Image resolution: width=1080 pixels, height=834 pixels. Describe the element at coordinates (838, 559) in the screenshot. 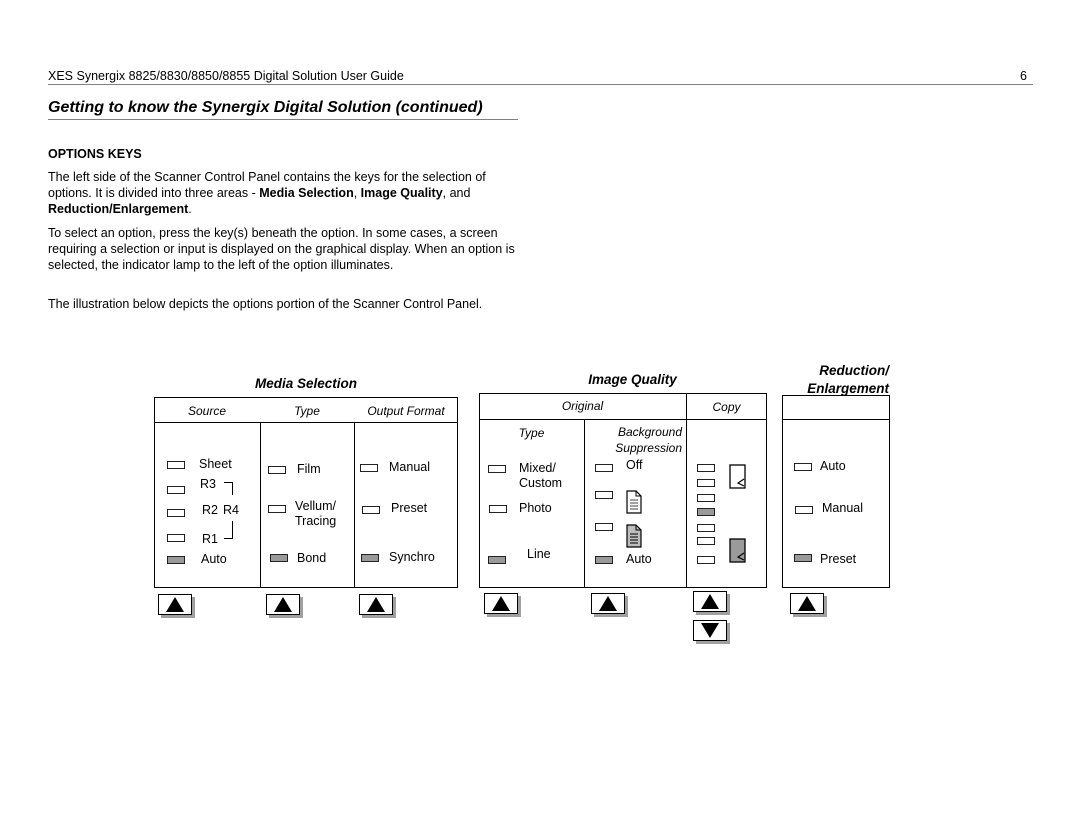

I see `label-re-preset: Preset` at that location.